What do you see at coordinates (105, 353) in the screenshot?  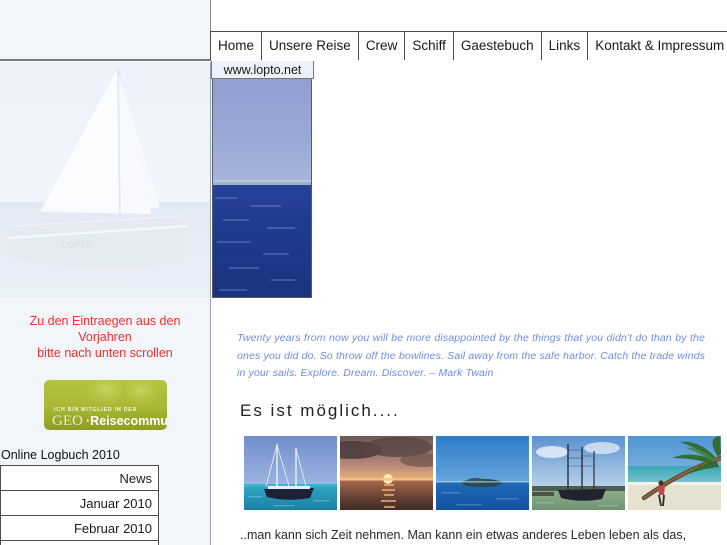 I see `sidebar-notice-line2: bitte nach unten scrollen` at bounding box center [105, 353].